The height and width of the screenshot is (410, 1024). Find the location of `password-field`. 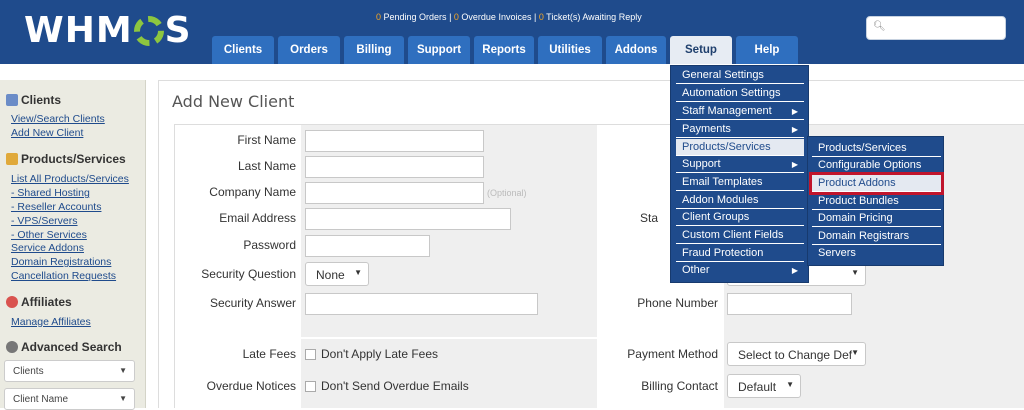

password-field is located at coordinates (367, 246).